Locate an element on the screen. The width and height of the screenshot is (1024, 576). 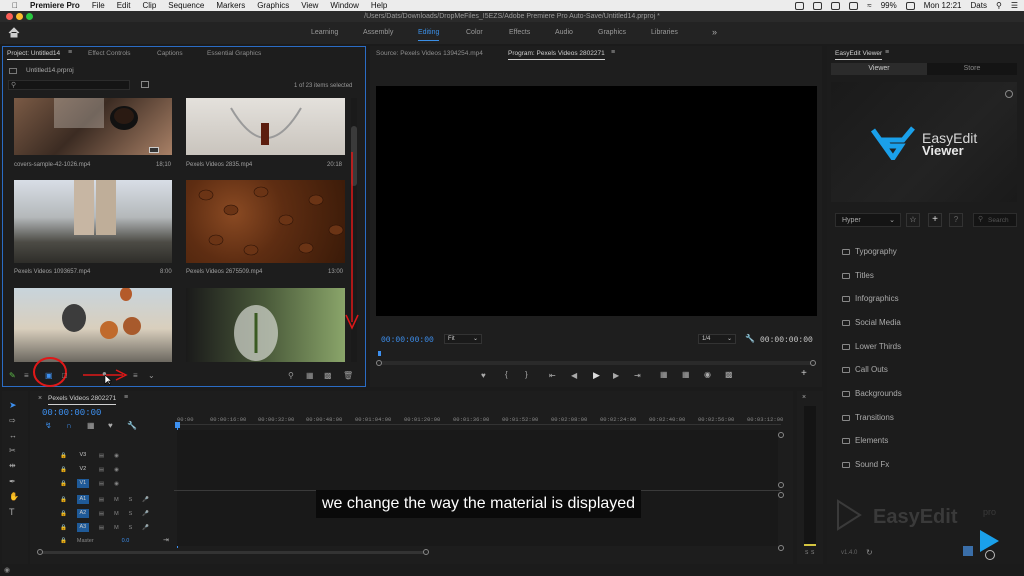
snap-icon: ∩ is located at coordinates (69, 425).